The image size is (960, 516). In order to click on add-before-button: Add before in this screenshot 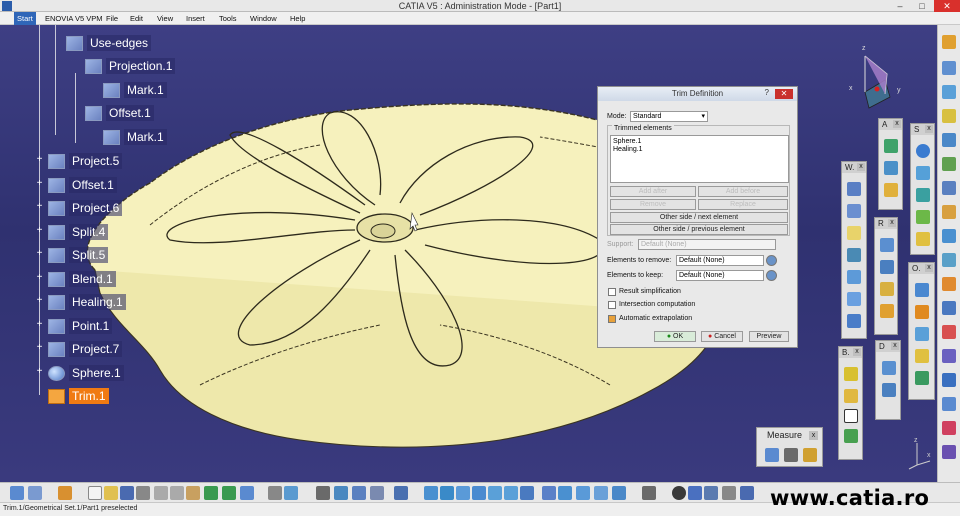, I will do `click(743, 191)`.